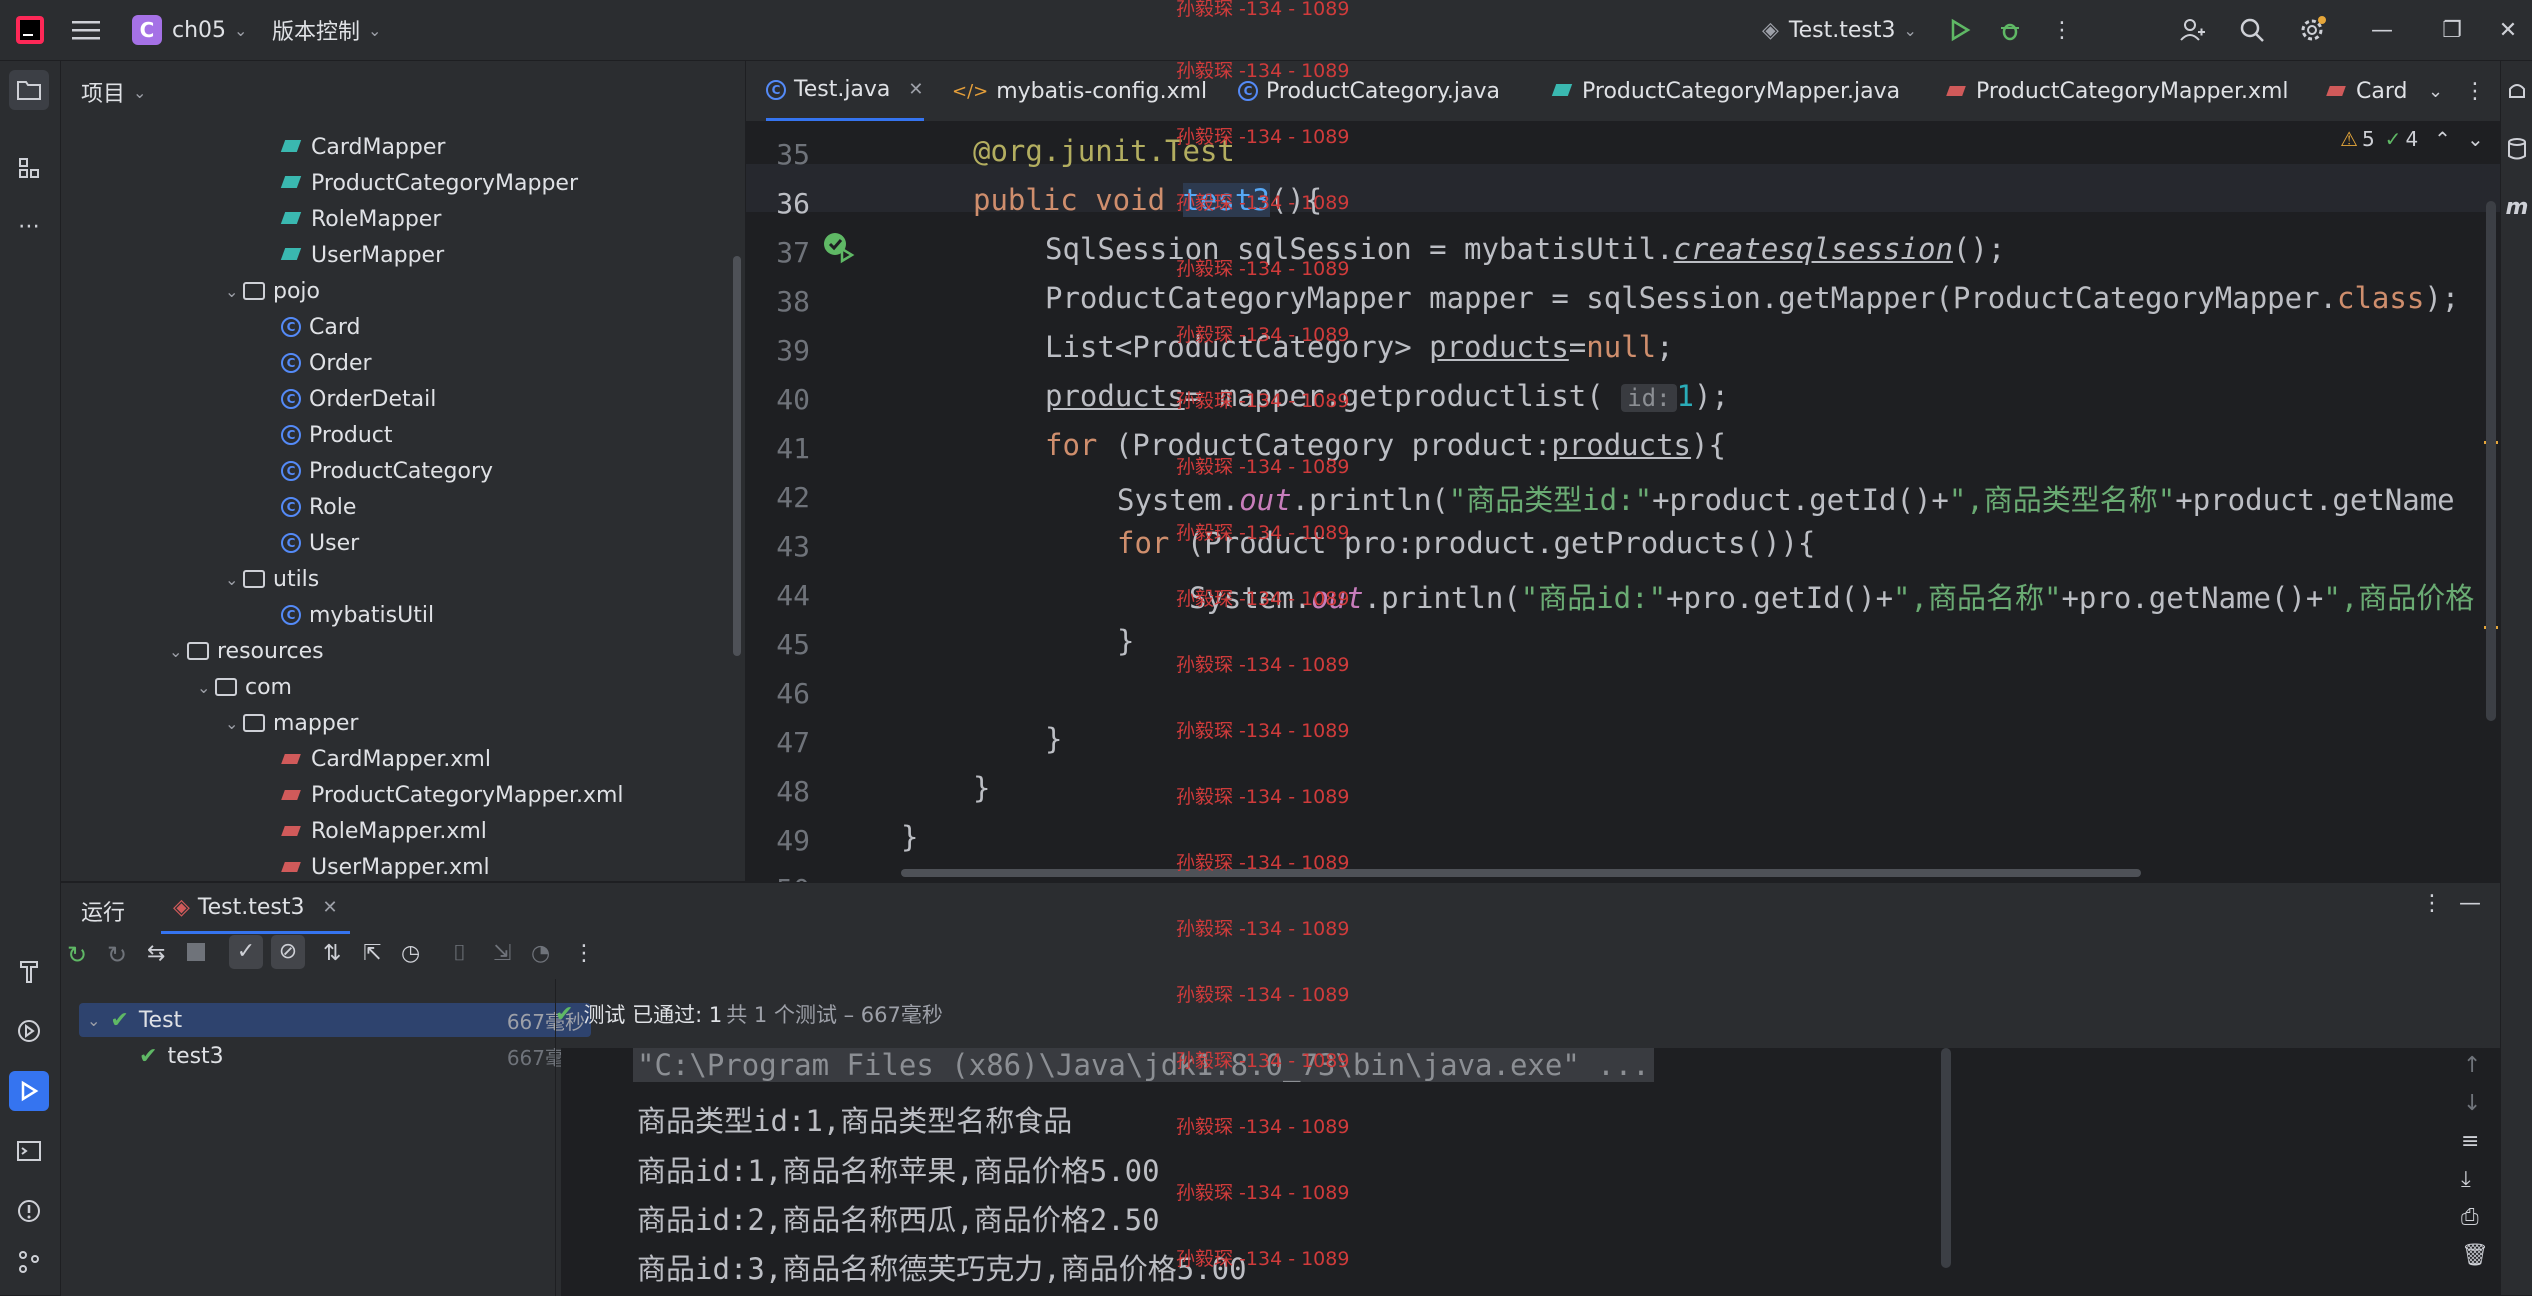  What do you see at coordinates (255, 908) in the screenshot?
I see `run-tab: ◈ Test.test3 ✕` at bounding box center [255, 908].